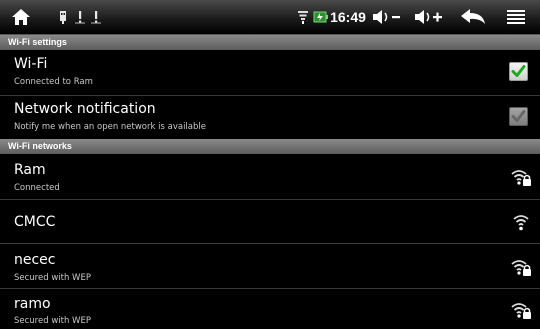 Image resolution: width=540 pixels, height=329 pixels. I want to click on clock: 16:49, so click(348, 17).